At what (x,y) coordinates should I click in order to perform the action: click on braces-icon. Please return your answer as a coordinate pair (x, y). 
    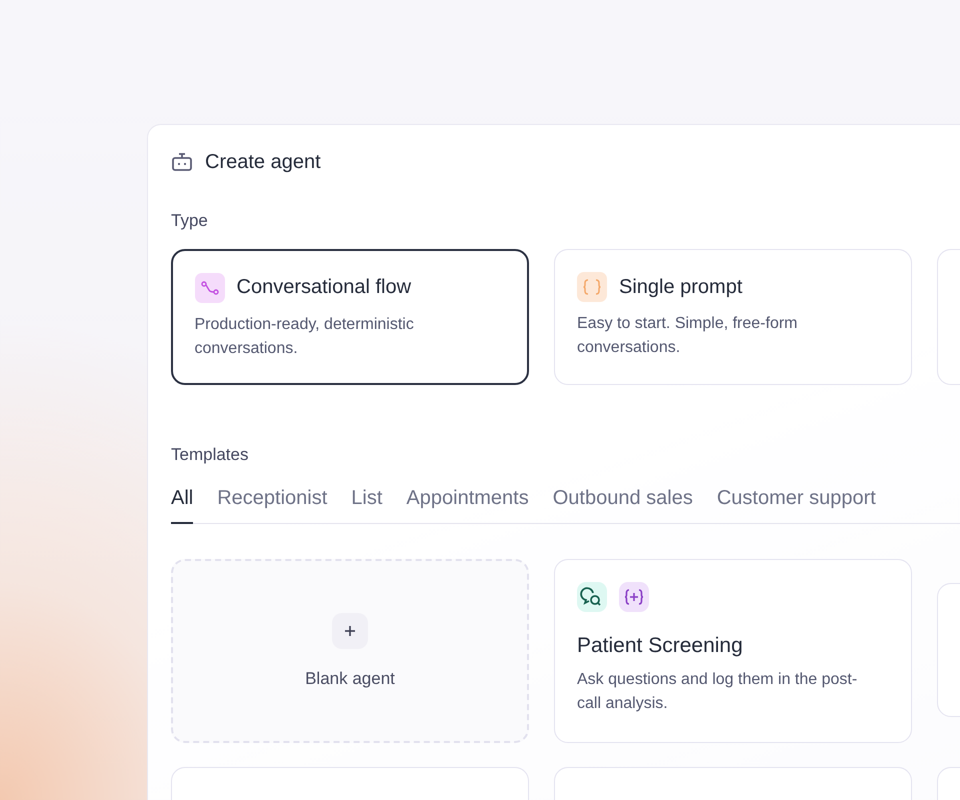
    Looking at the image, I should click on (592, 287).